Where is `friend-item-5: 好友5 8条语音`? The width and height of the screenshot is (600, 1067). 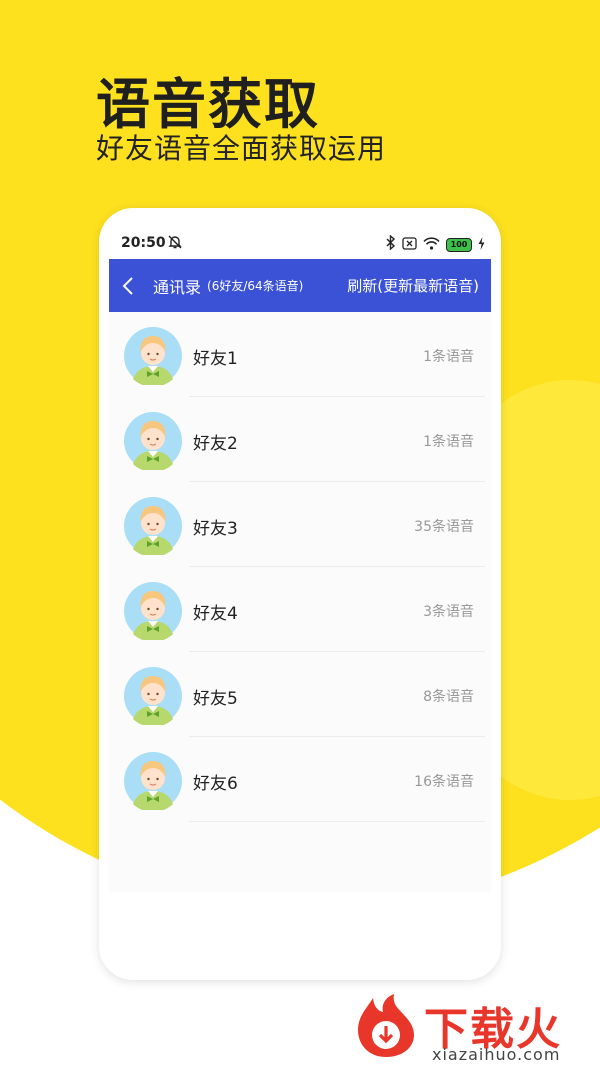 friend-item-5: 好友5 8条语音 is located at coordinates (300, 694).